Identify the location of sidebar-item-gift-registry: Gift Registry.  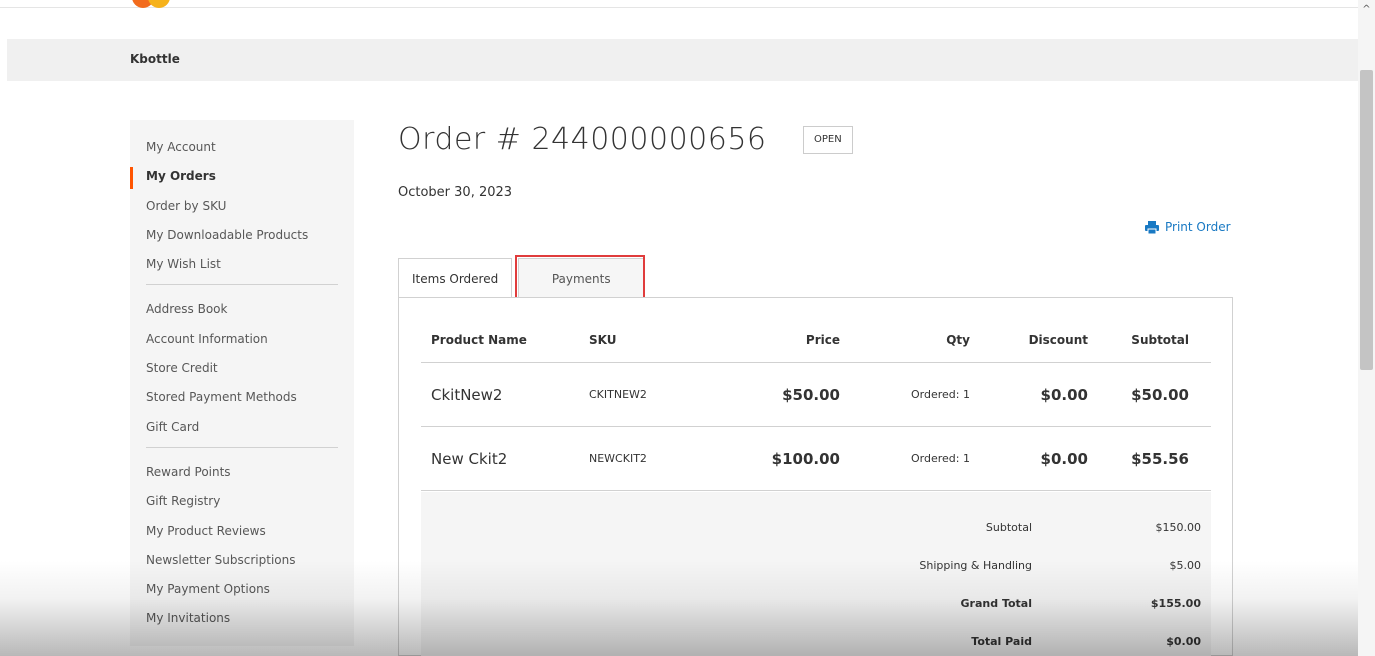
(242, 506).